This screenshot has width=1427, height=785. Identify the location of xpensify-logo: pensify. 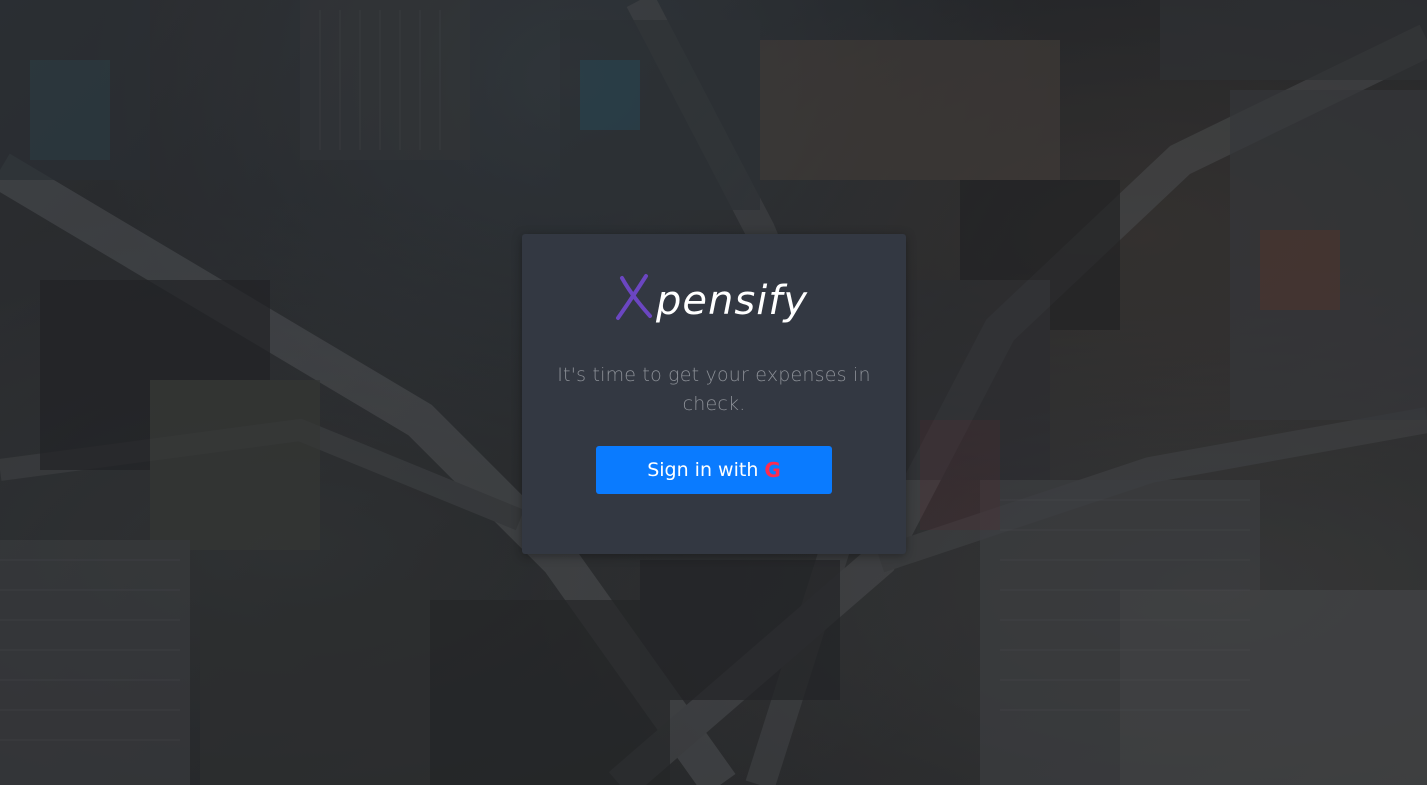
(715, 304).